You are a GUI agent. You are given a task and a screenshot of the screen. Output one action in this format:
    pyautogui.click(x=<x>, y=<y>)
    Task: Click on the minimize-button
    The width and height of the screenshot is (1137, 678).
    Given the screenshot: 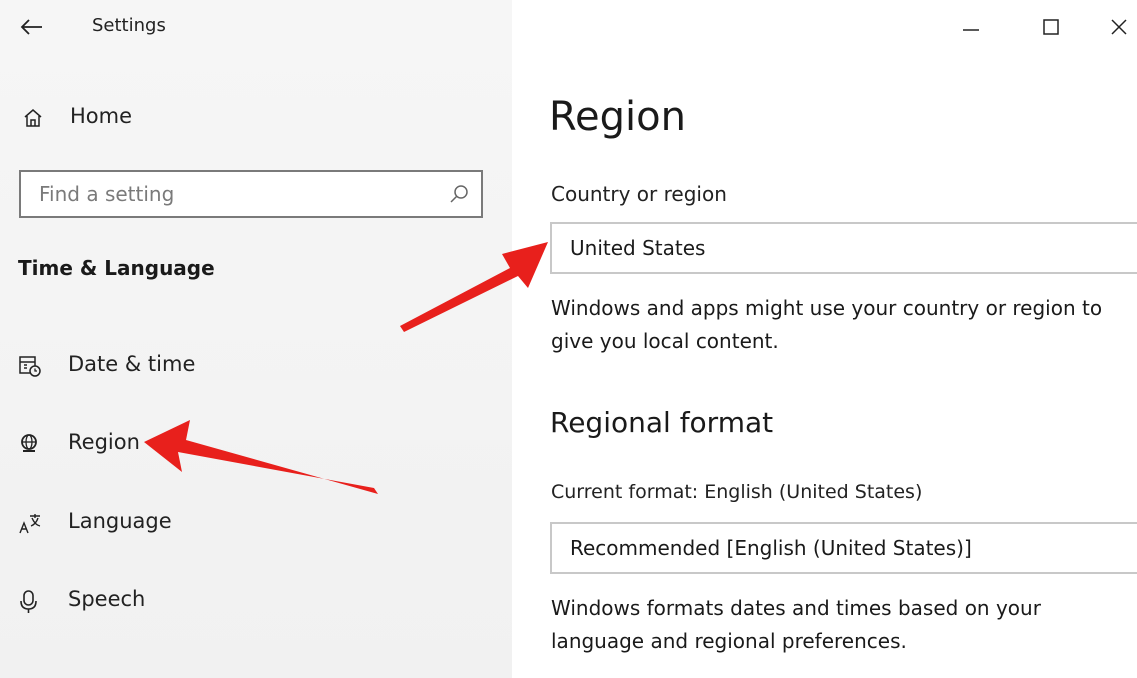 What is the action you would take?
    pyautogui.click(x=971, y=28)
    